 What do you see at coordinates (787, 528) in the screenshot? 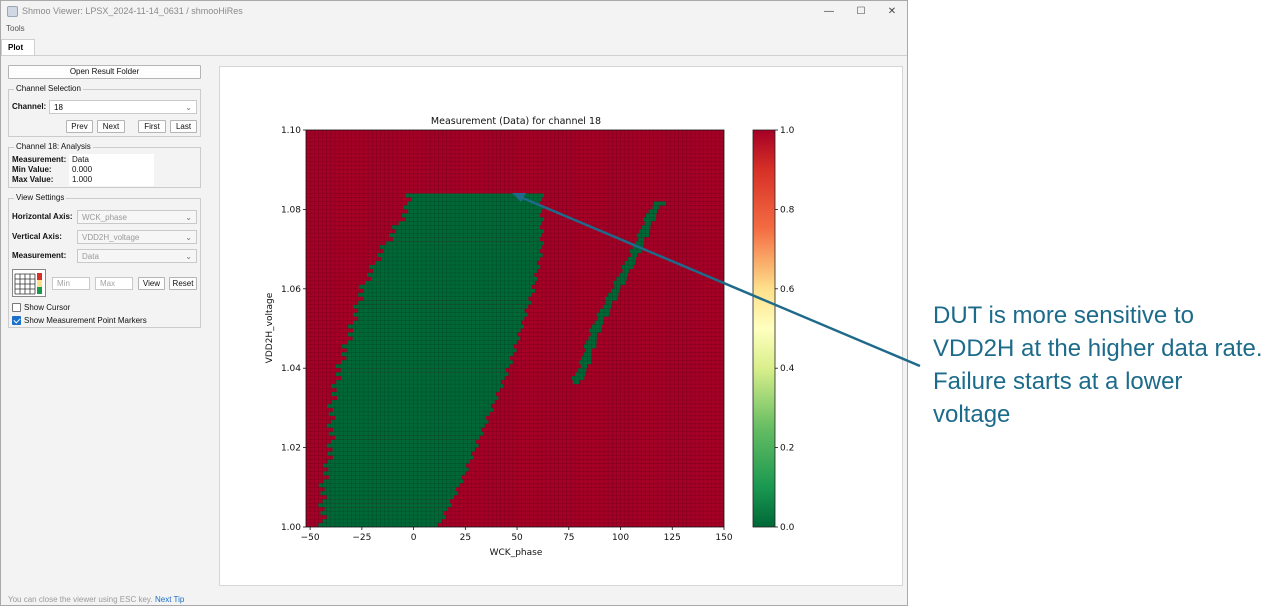
I see `colorbar-tick-label: 0.0` at bounding box center [787, 528].